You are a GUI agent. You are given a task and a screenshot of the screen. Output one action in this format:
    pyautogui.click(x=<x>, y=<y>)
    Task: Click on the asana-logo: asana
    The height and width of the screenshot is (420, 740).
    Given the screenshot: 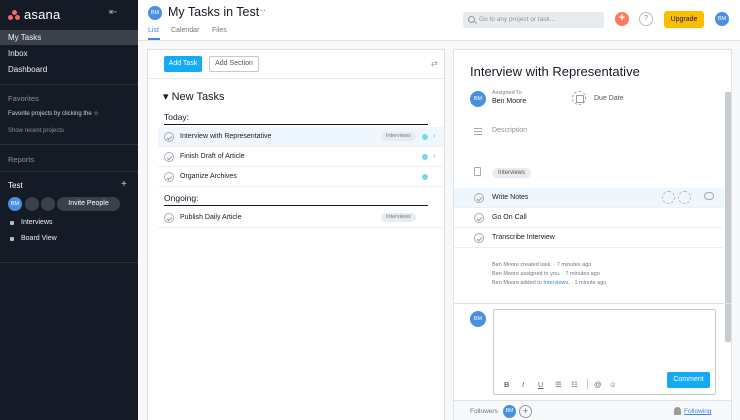 What is the action you would take?
    pyautogui.click(x=34, y=14)
    